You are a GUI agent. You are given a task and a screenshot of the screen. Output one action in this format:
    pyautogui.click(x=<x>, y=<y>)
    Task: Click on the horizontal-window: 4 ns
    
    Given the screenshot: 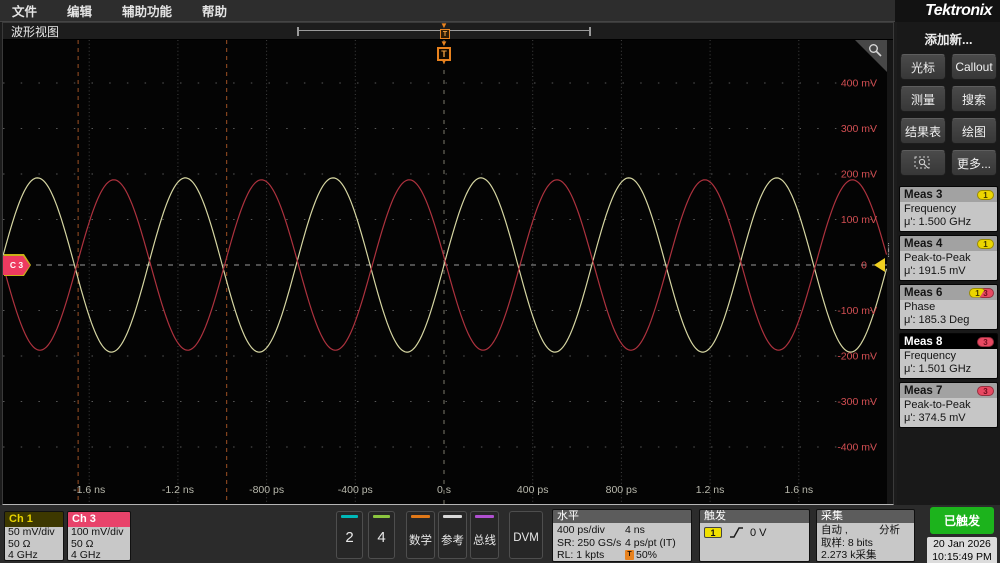 What is the action you would take?
    pyautogui.click(x=635, y=530)
    